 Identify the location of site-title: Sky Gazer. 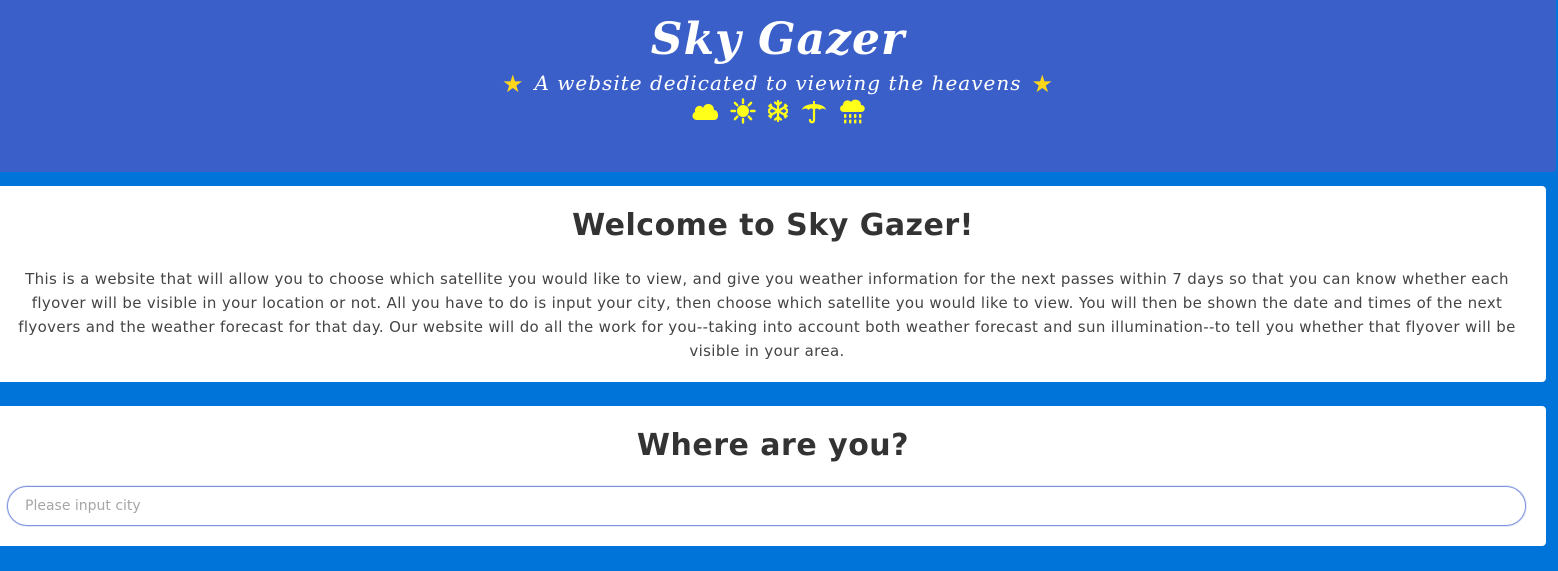
(778, 39).